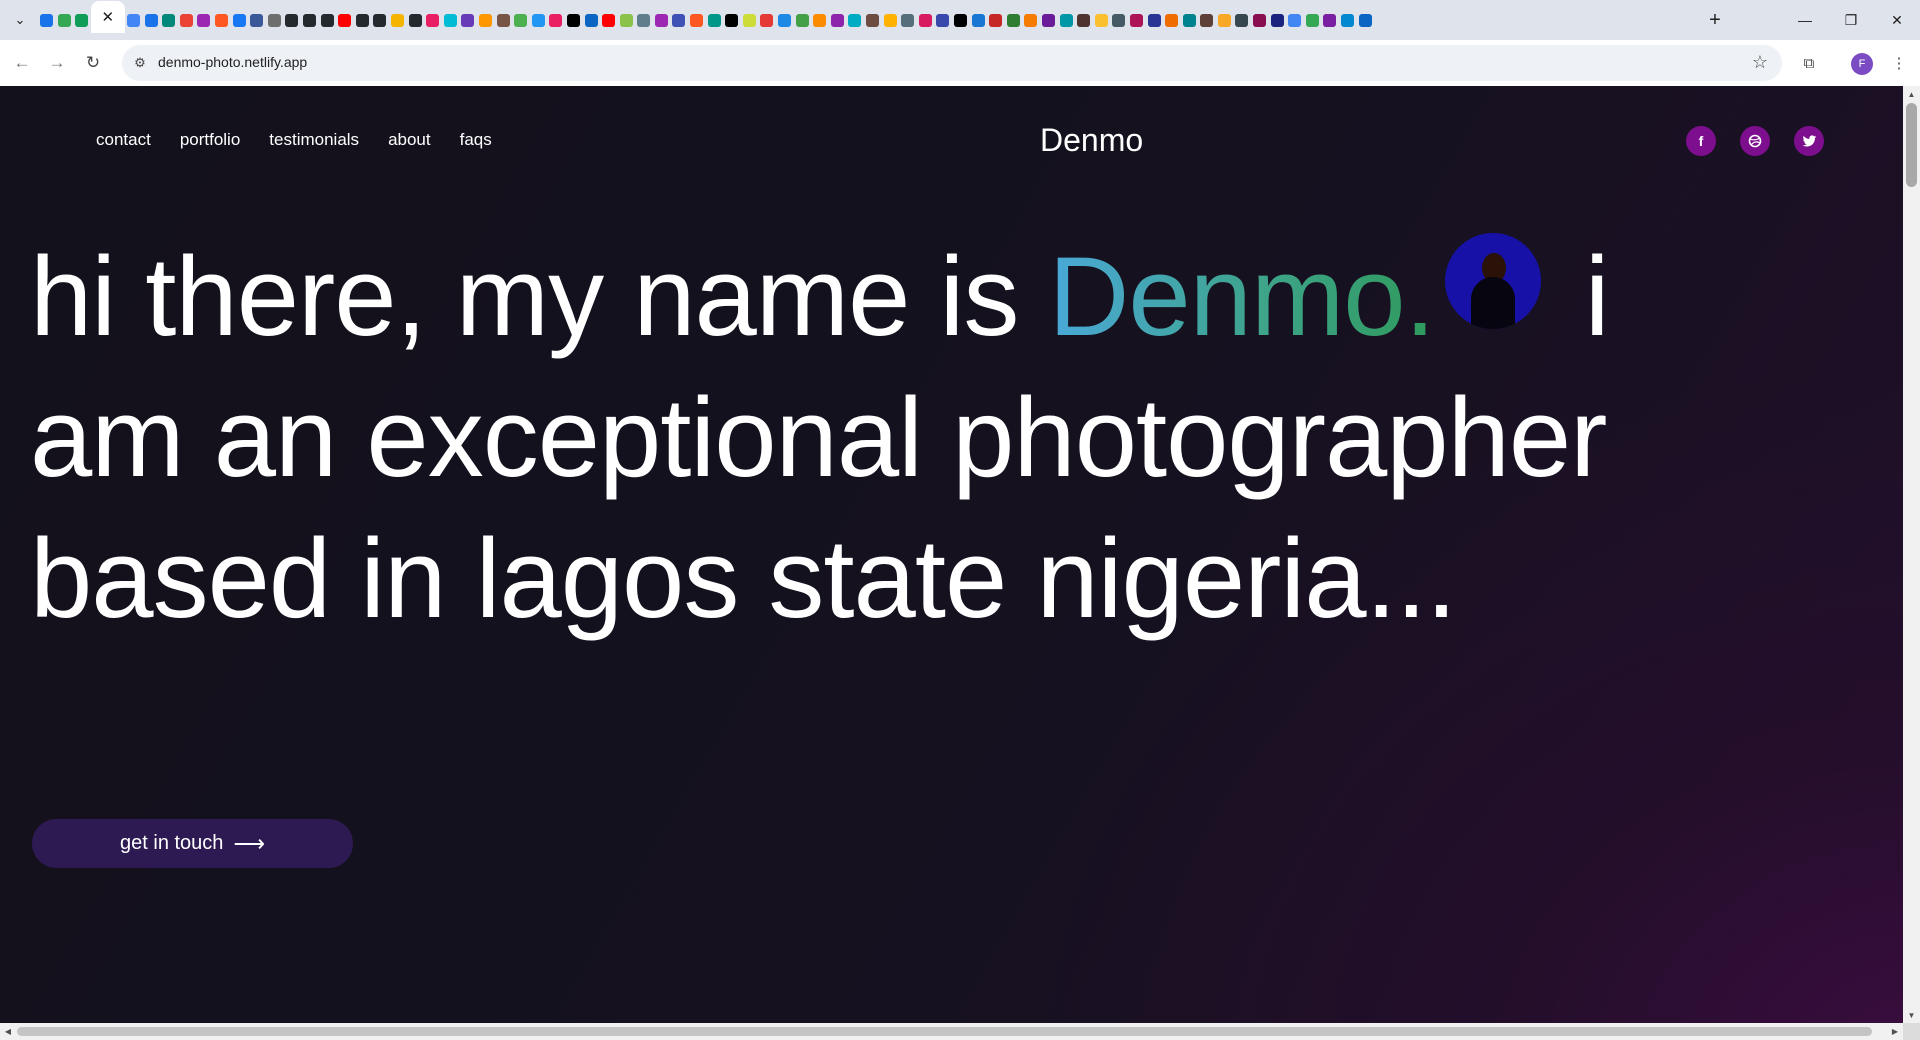 The width and height of the screenshot is (1920, 1040). Describe the element at coordinates (409, 140) in the screenshot. I see `nav-link-about: about` at that location.